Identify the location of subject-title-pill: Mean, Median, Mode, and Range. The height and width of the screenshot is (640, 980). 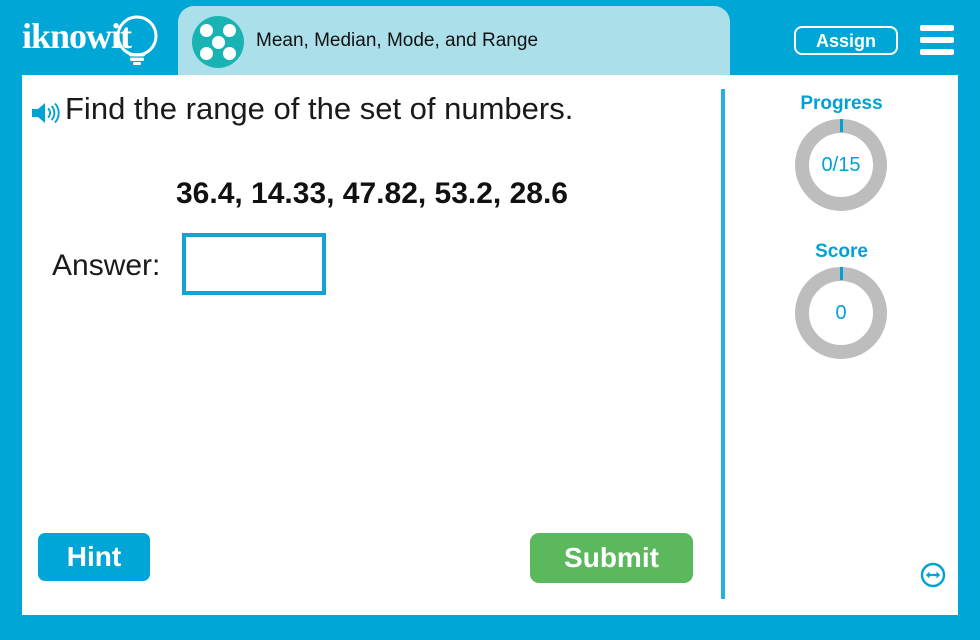
(454, 40).